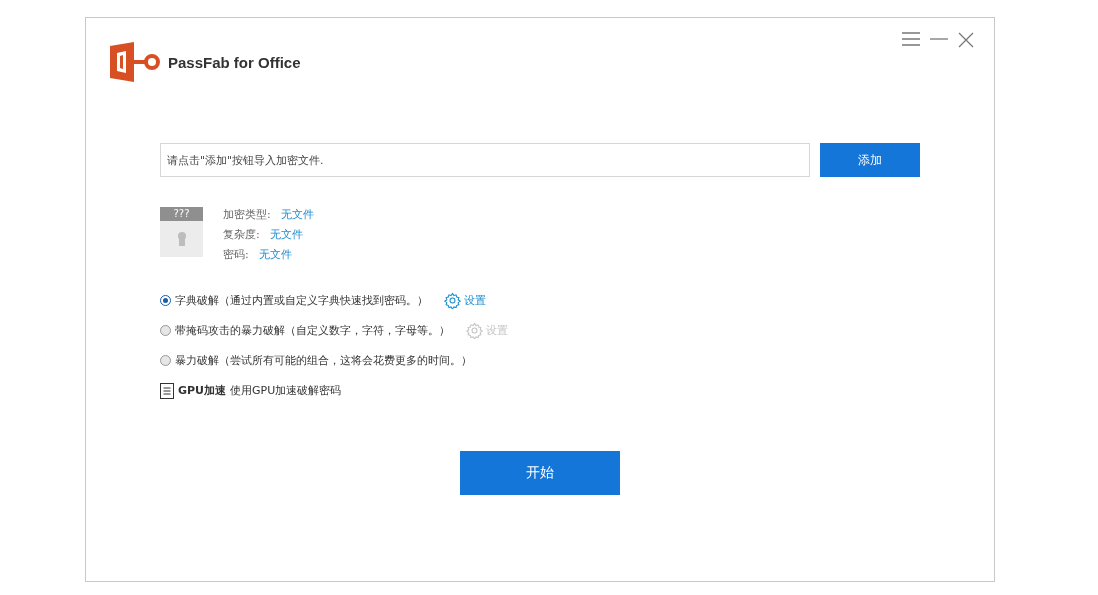  Describe the element at coordinates (234, 62) in the screenshot. I see `window-title: PassFab for Office` at that location.